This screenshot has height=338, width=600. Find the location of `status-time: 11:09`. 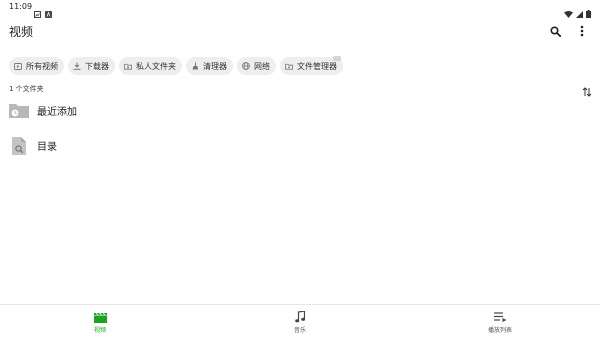

status-time: 11:09 is located at coordinates (21, 6).